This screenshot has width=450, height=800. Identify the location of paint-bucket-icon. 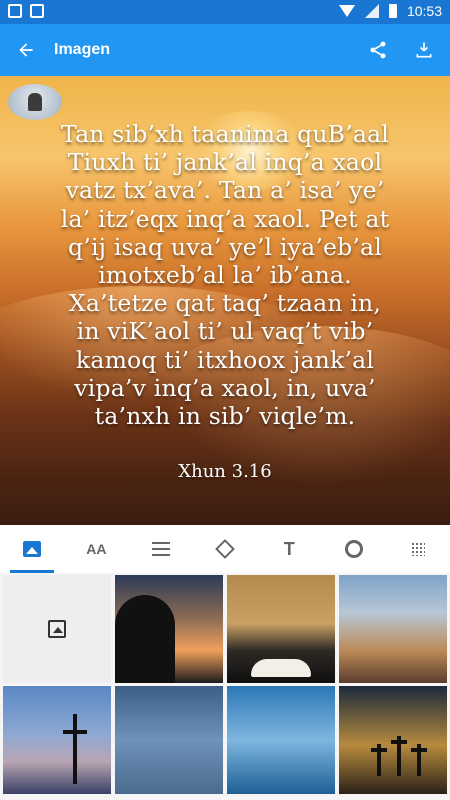
(225, 549).